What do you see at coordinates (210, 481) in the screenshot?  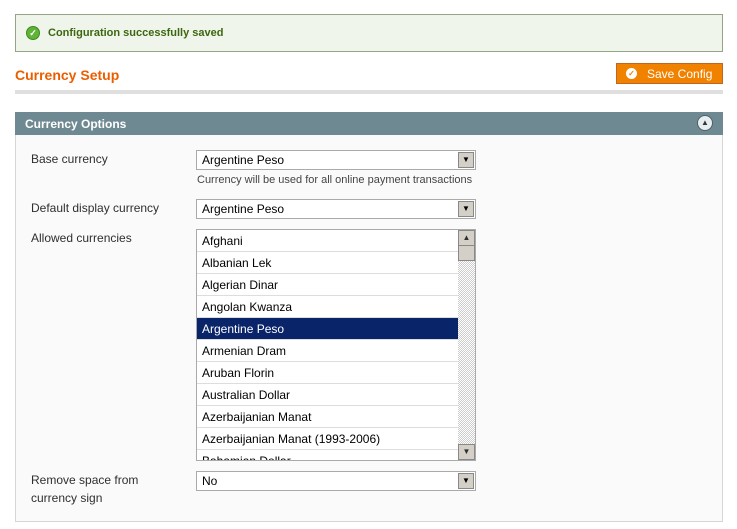 I see `select-value: No` at bounding box center [210, 481].